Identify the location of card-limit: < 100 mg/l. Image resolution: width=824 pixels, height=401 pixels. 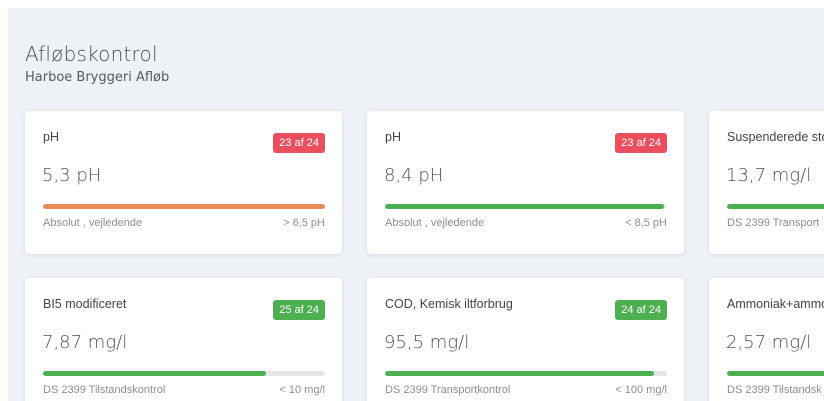
(641, 390).